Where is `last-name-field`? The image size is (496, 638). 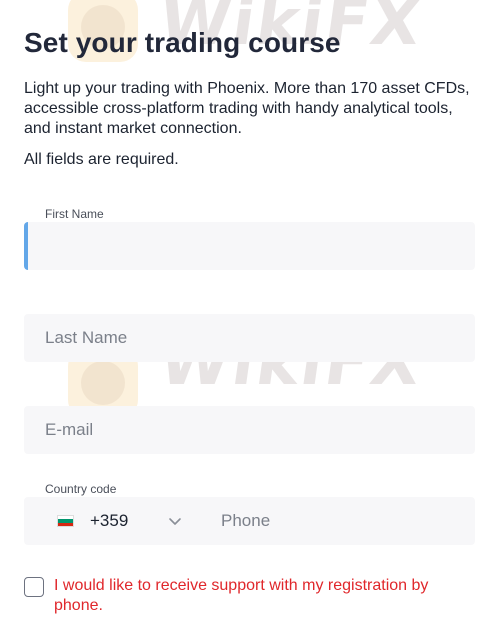 last-name-field is located at coordinates (249, 338).